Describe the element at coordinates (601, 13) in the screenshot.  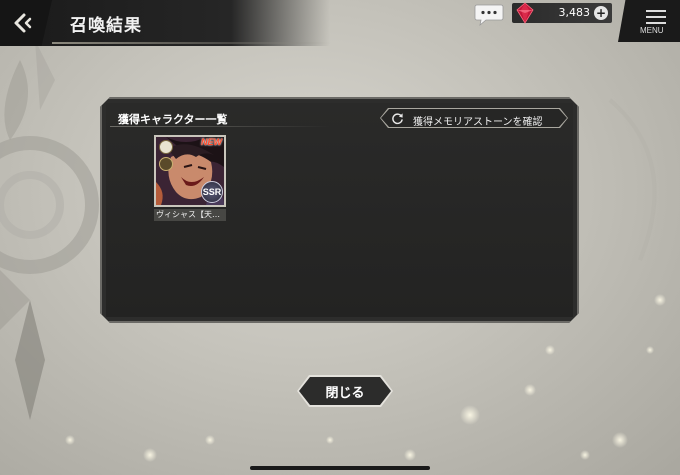
I see `plus-icon: +` at that location.